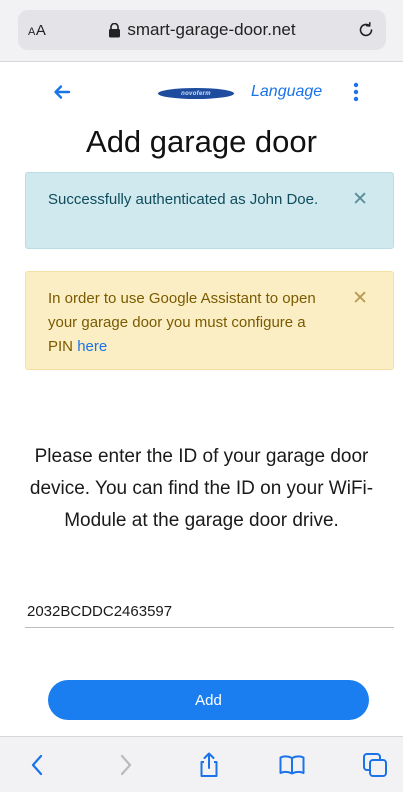 The height and width of the screenshot is (792, 403). I want to click on url-display: smart-garage-door.net, so click(202, 30).